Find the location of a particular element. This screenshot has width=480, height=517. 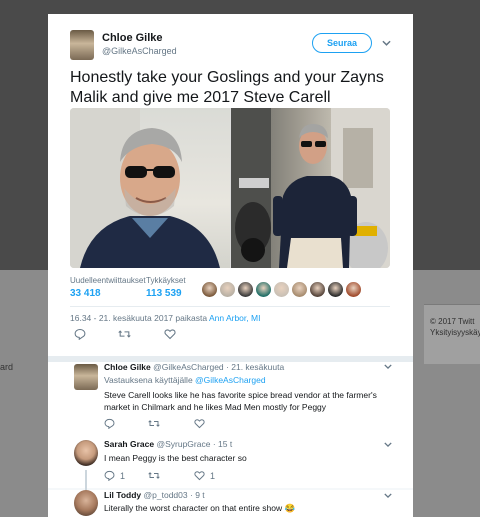

like-count: 1 is located at coordinates (213, 475).